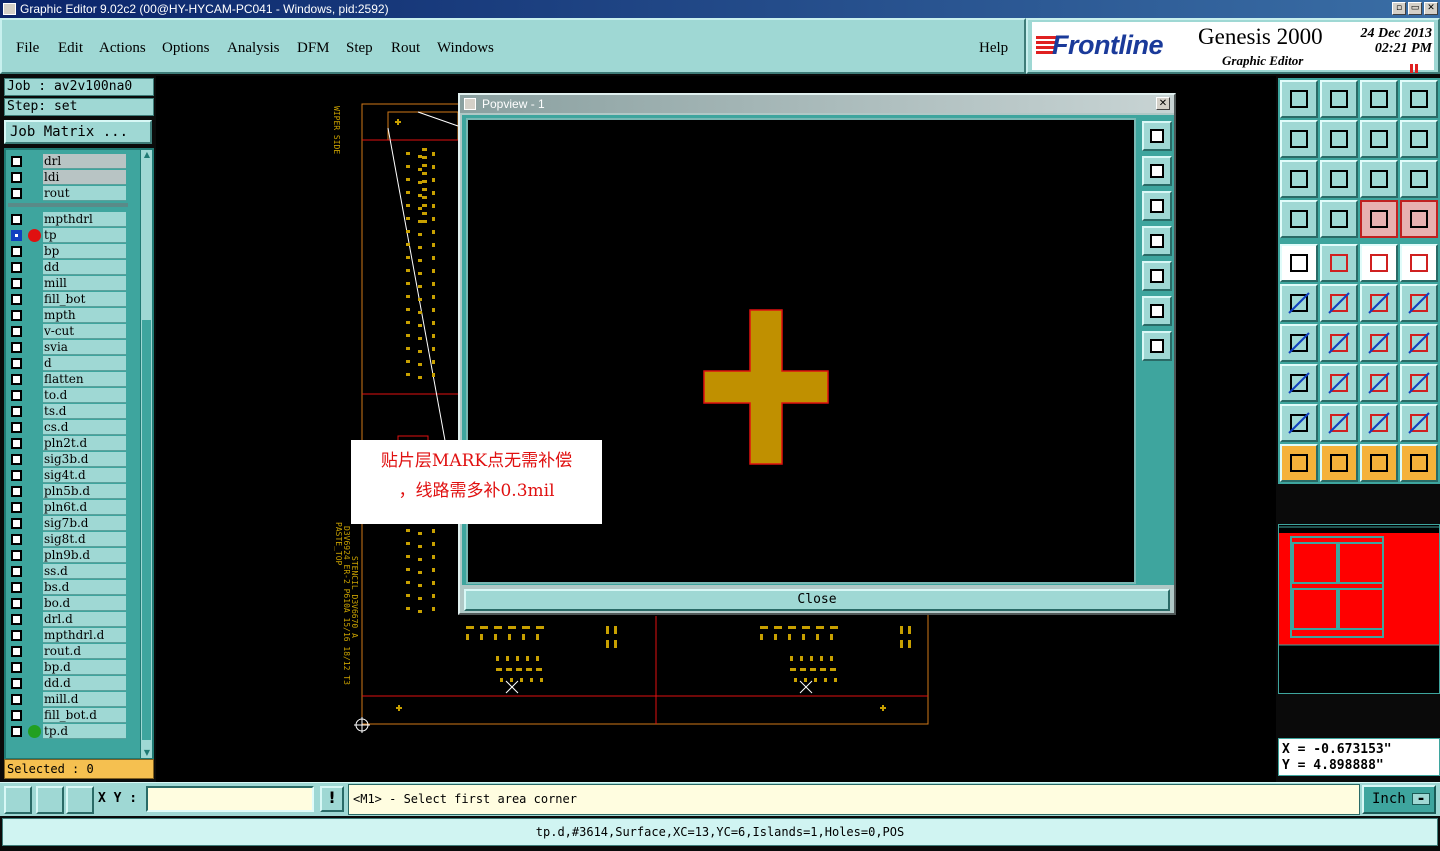 The height and width of the screenshot is (851, 1440). What do you see at coordinates (68, 193) in the screenshot?
I see `layer-row-rout: rout` at bounding box center [68, 193].